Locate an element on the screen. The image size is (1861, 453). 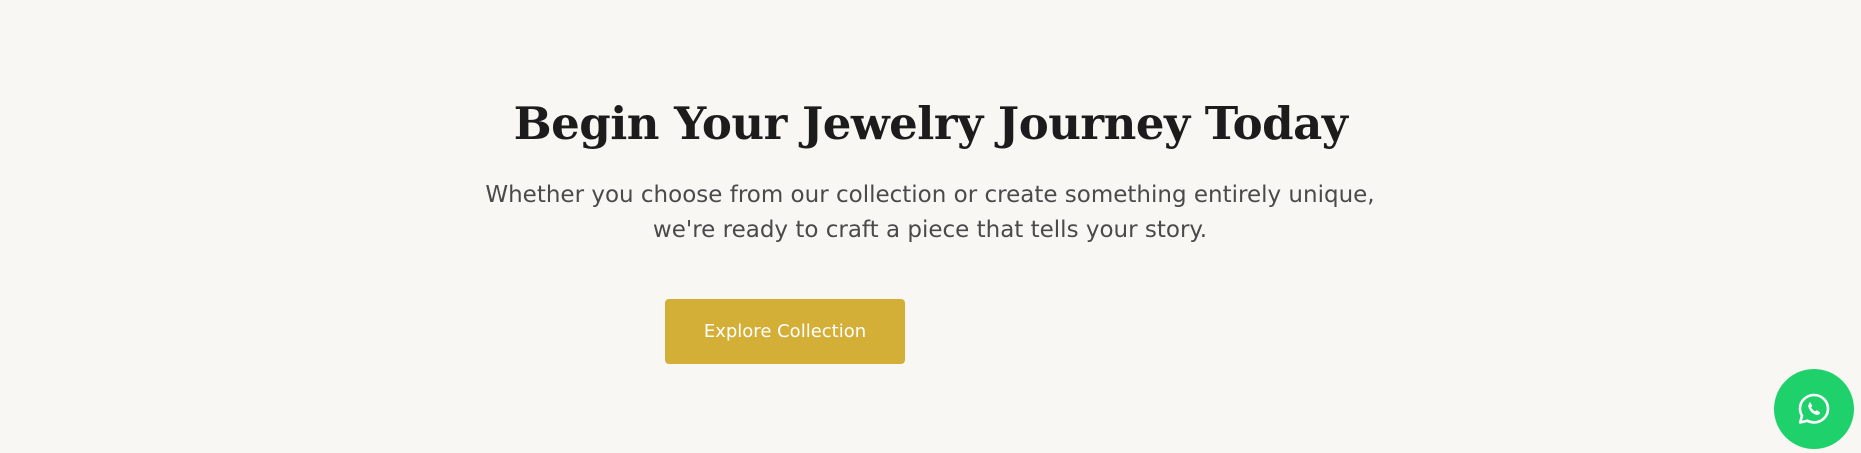
whatsapp-chat-button is located at coordinates (1814, 409).